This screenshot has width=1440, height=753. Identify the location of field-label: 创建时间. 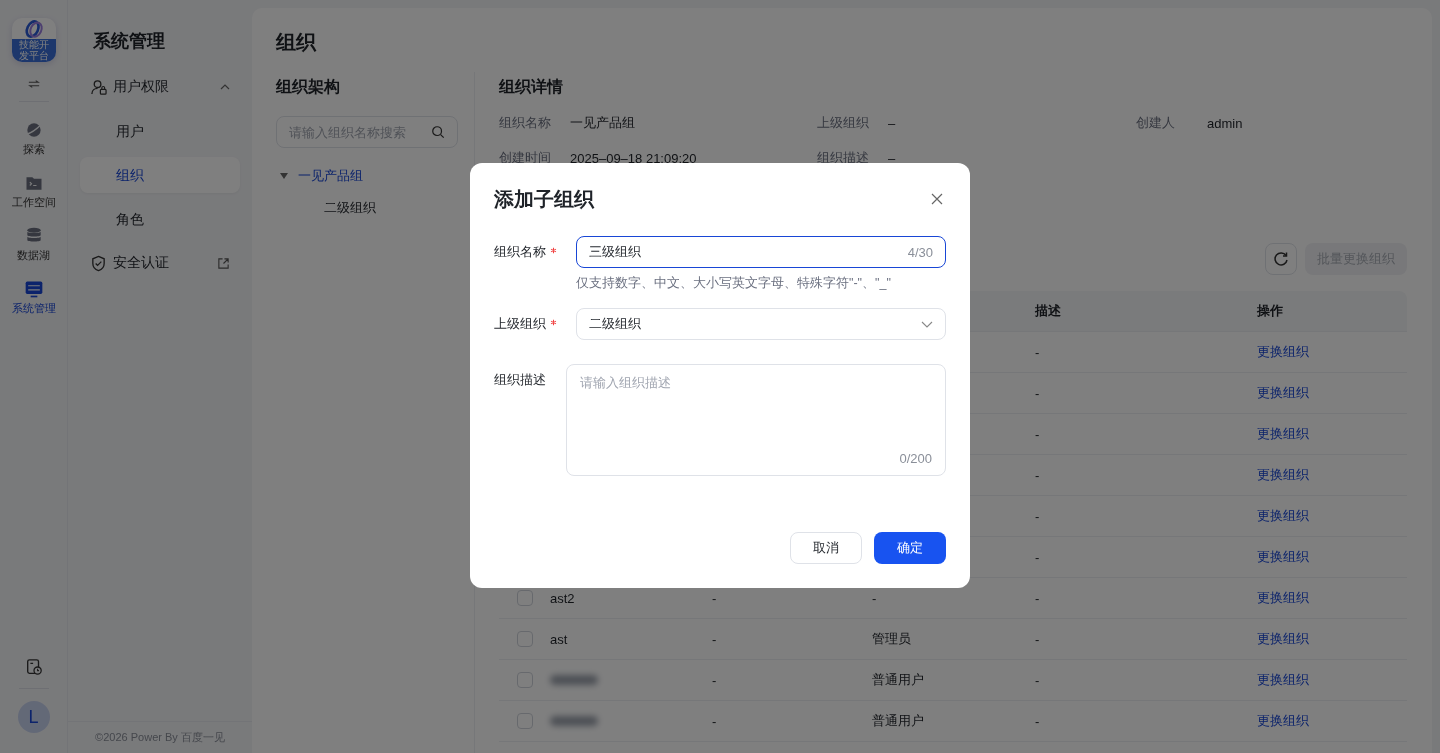
(525, 158).